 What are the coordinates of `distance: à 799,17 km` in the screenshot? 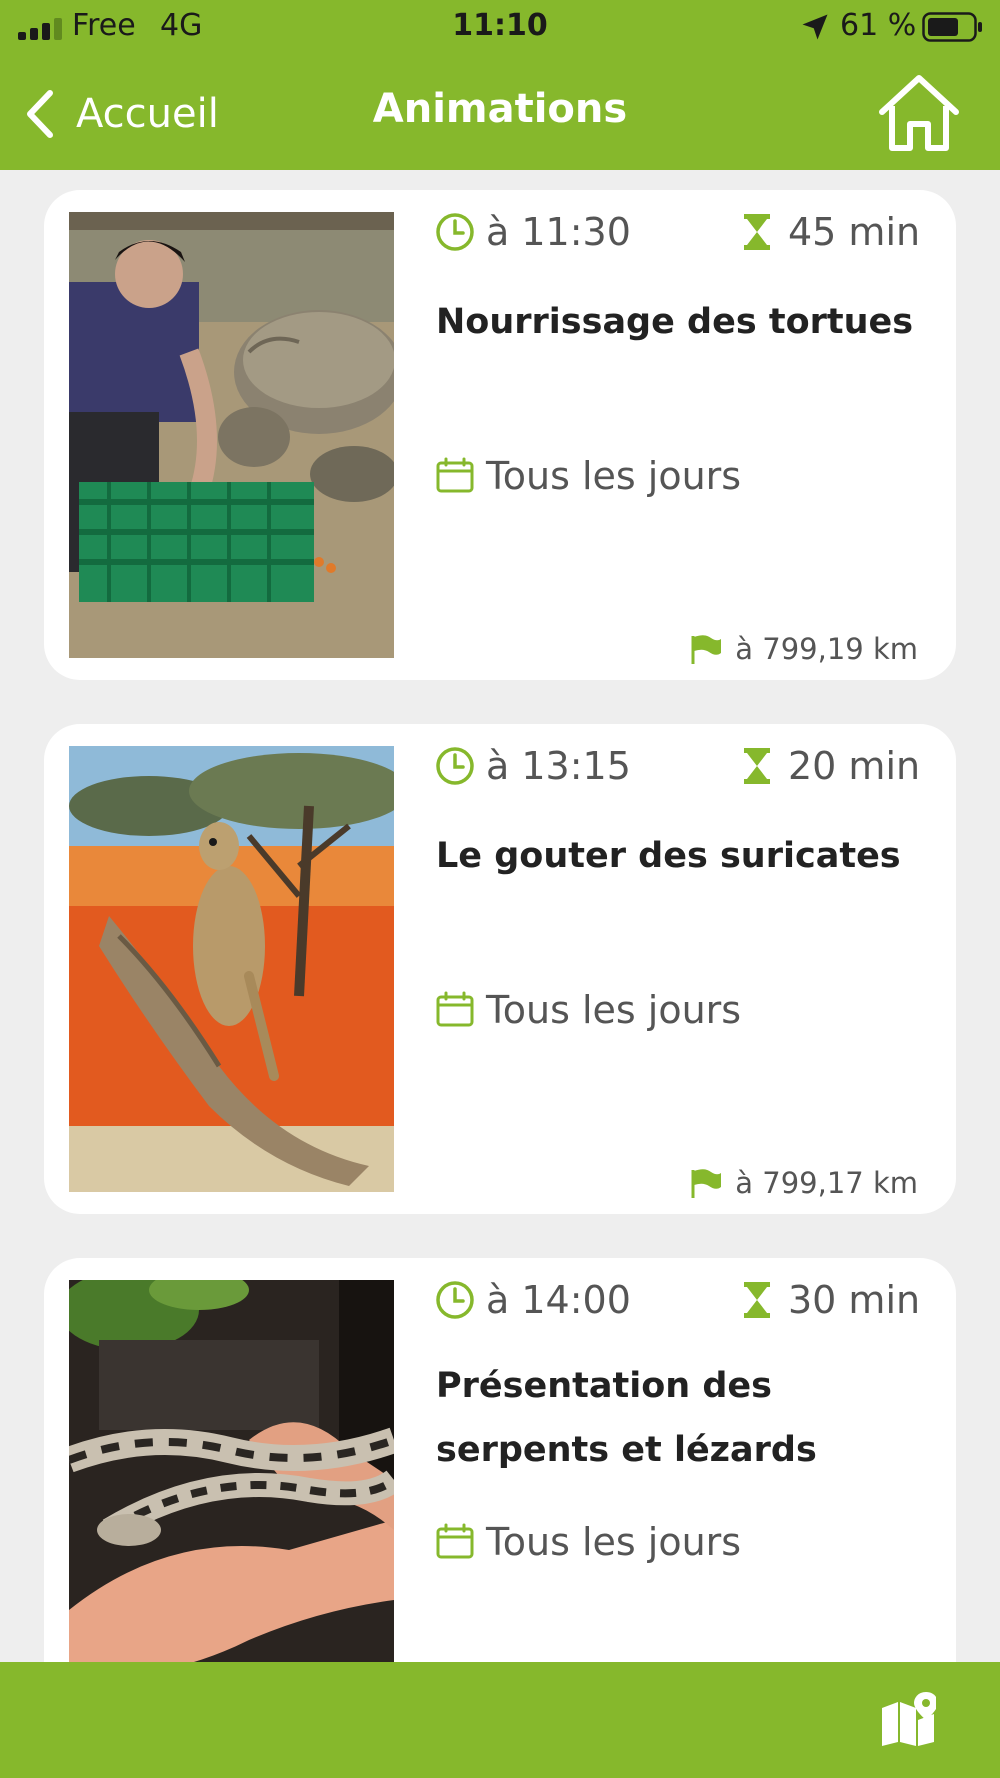 It's located at (803, 1183).